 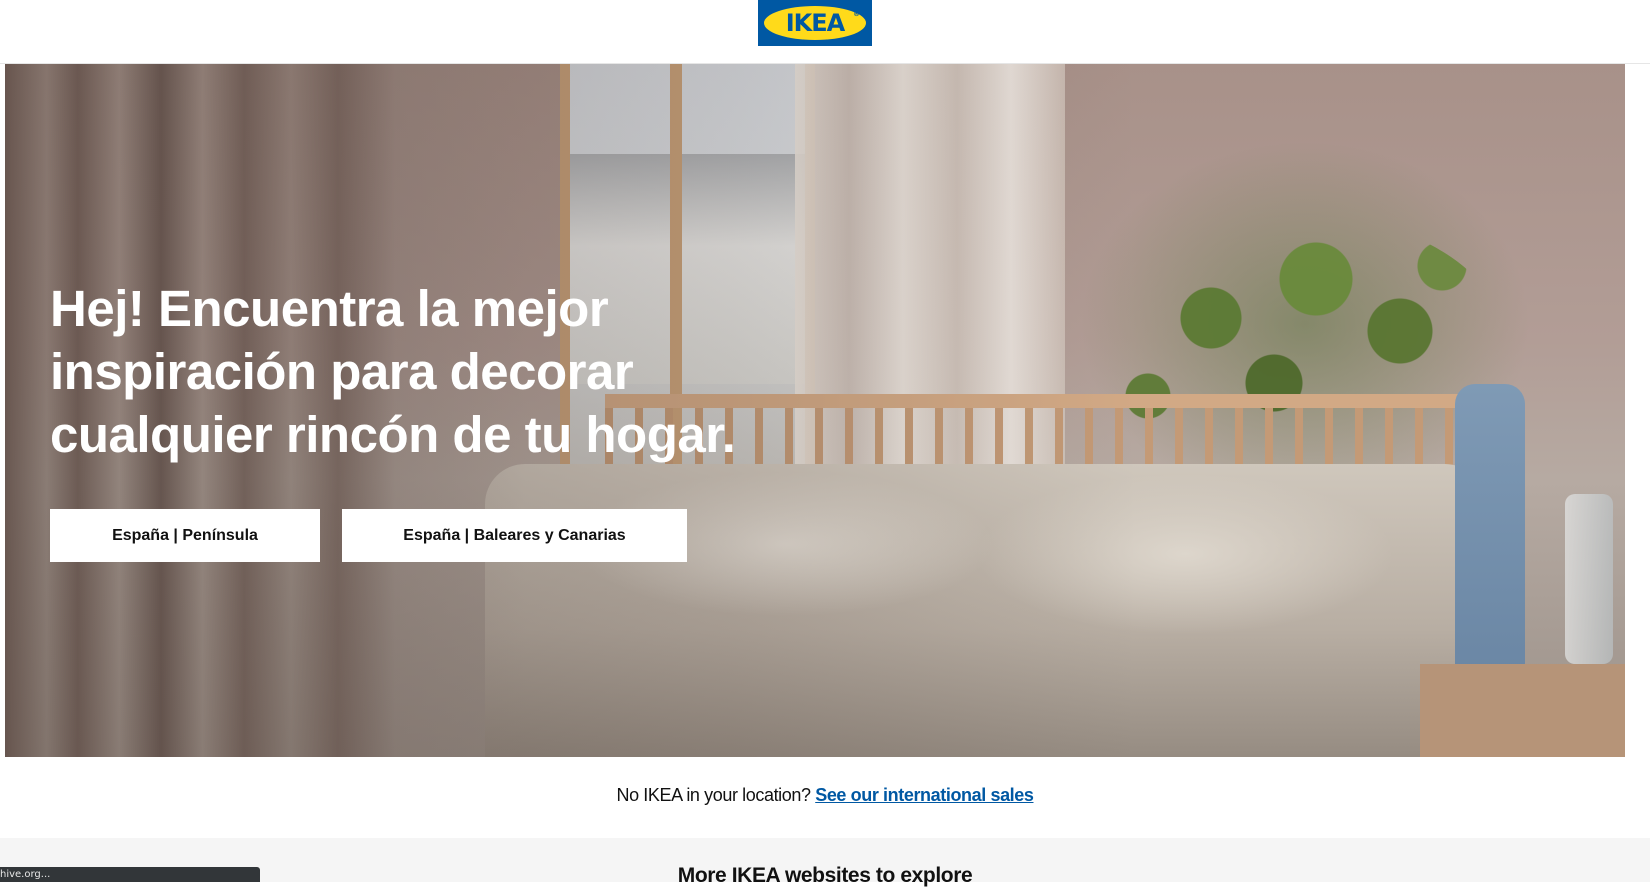 I want to click on spain-peninsula-button: España | Península, so click(x=185, y=535).